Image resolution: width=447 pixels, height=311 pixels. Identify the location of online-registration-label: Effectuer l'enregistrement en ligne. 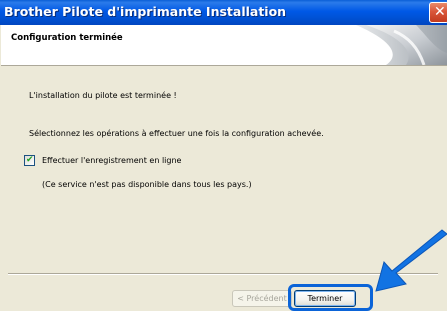
(111, 160).